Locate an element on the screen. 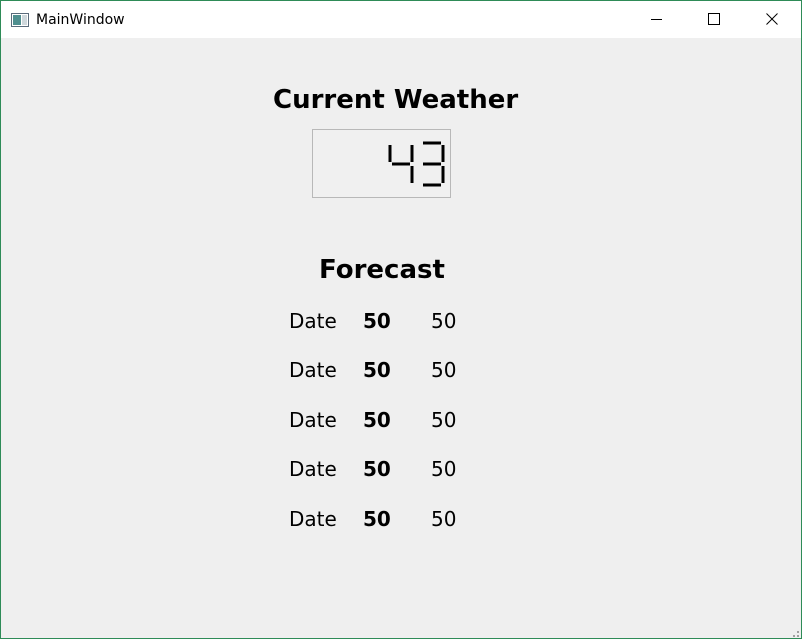 The width and height of the screenshot is (802, 639). app-window-icon is located at coordinates (20, 19).